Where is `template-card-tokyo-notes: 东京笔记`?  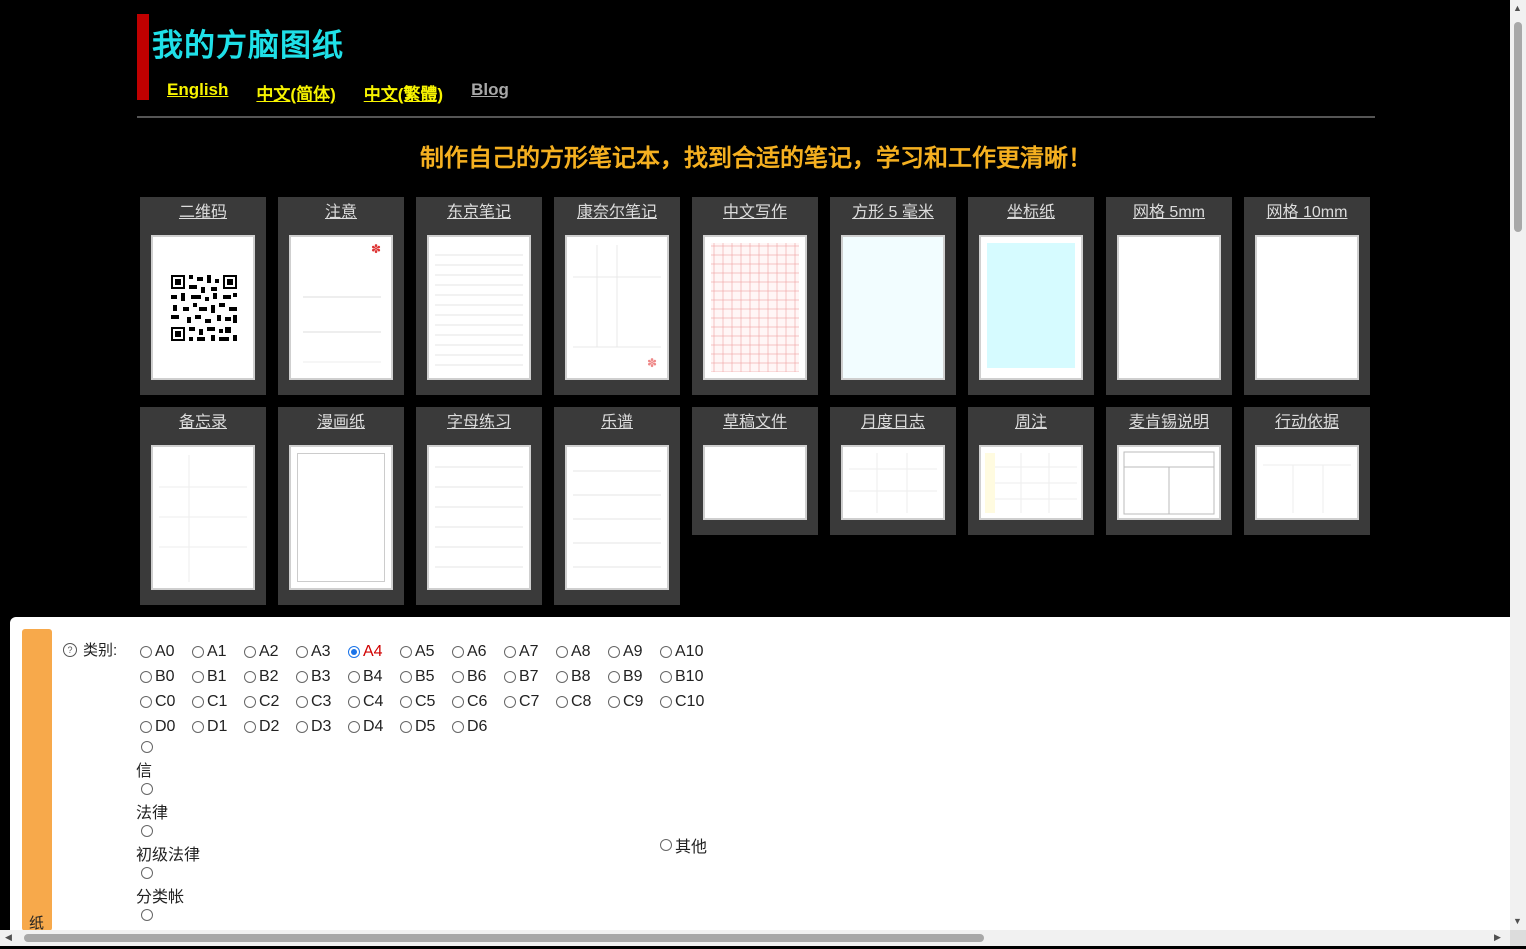
template-card-tokyo-notes: 东京笔记 is located at coordinates (479, 296).